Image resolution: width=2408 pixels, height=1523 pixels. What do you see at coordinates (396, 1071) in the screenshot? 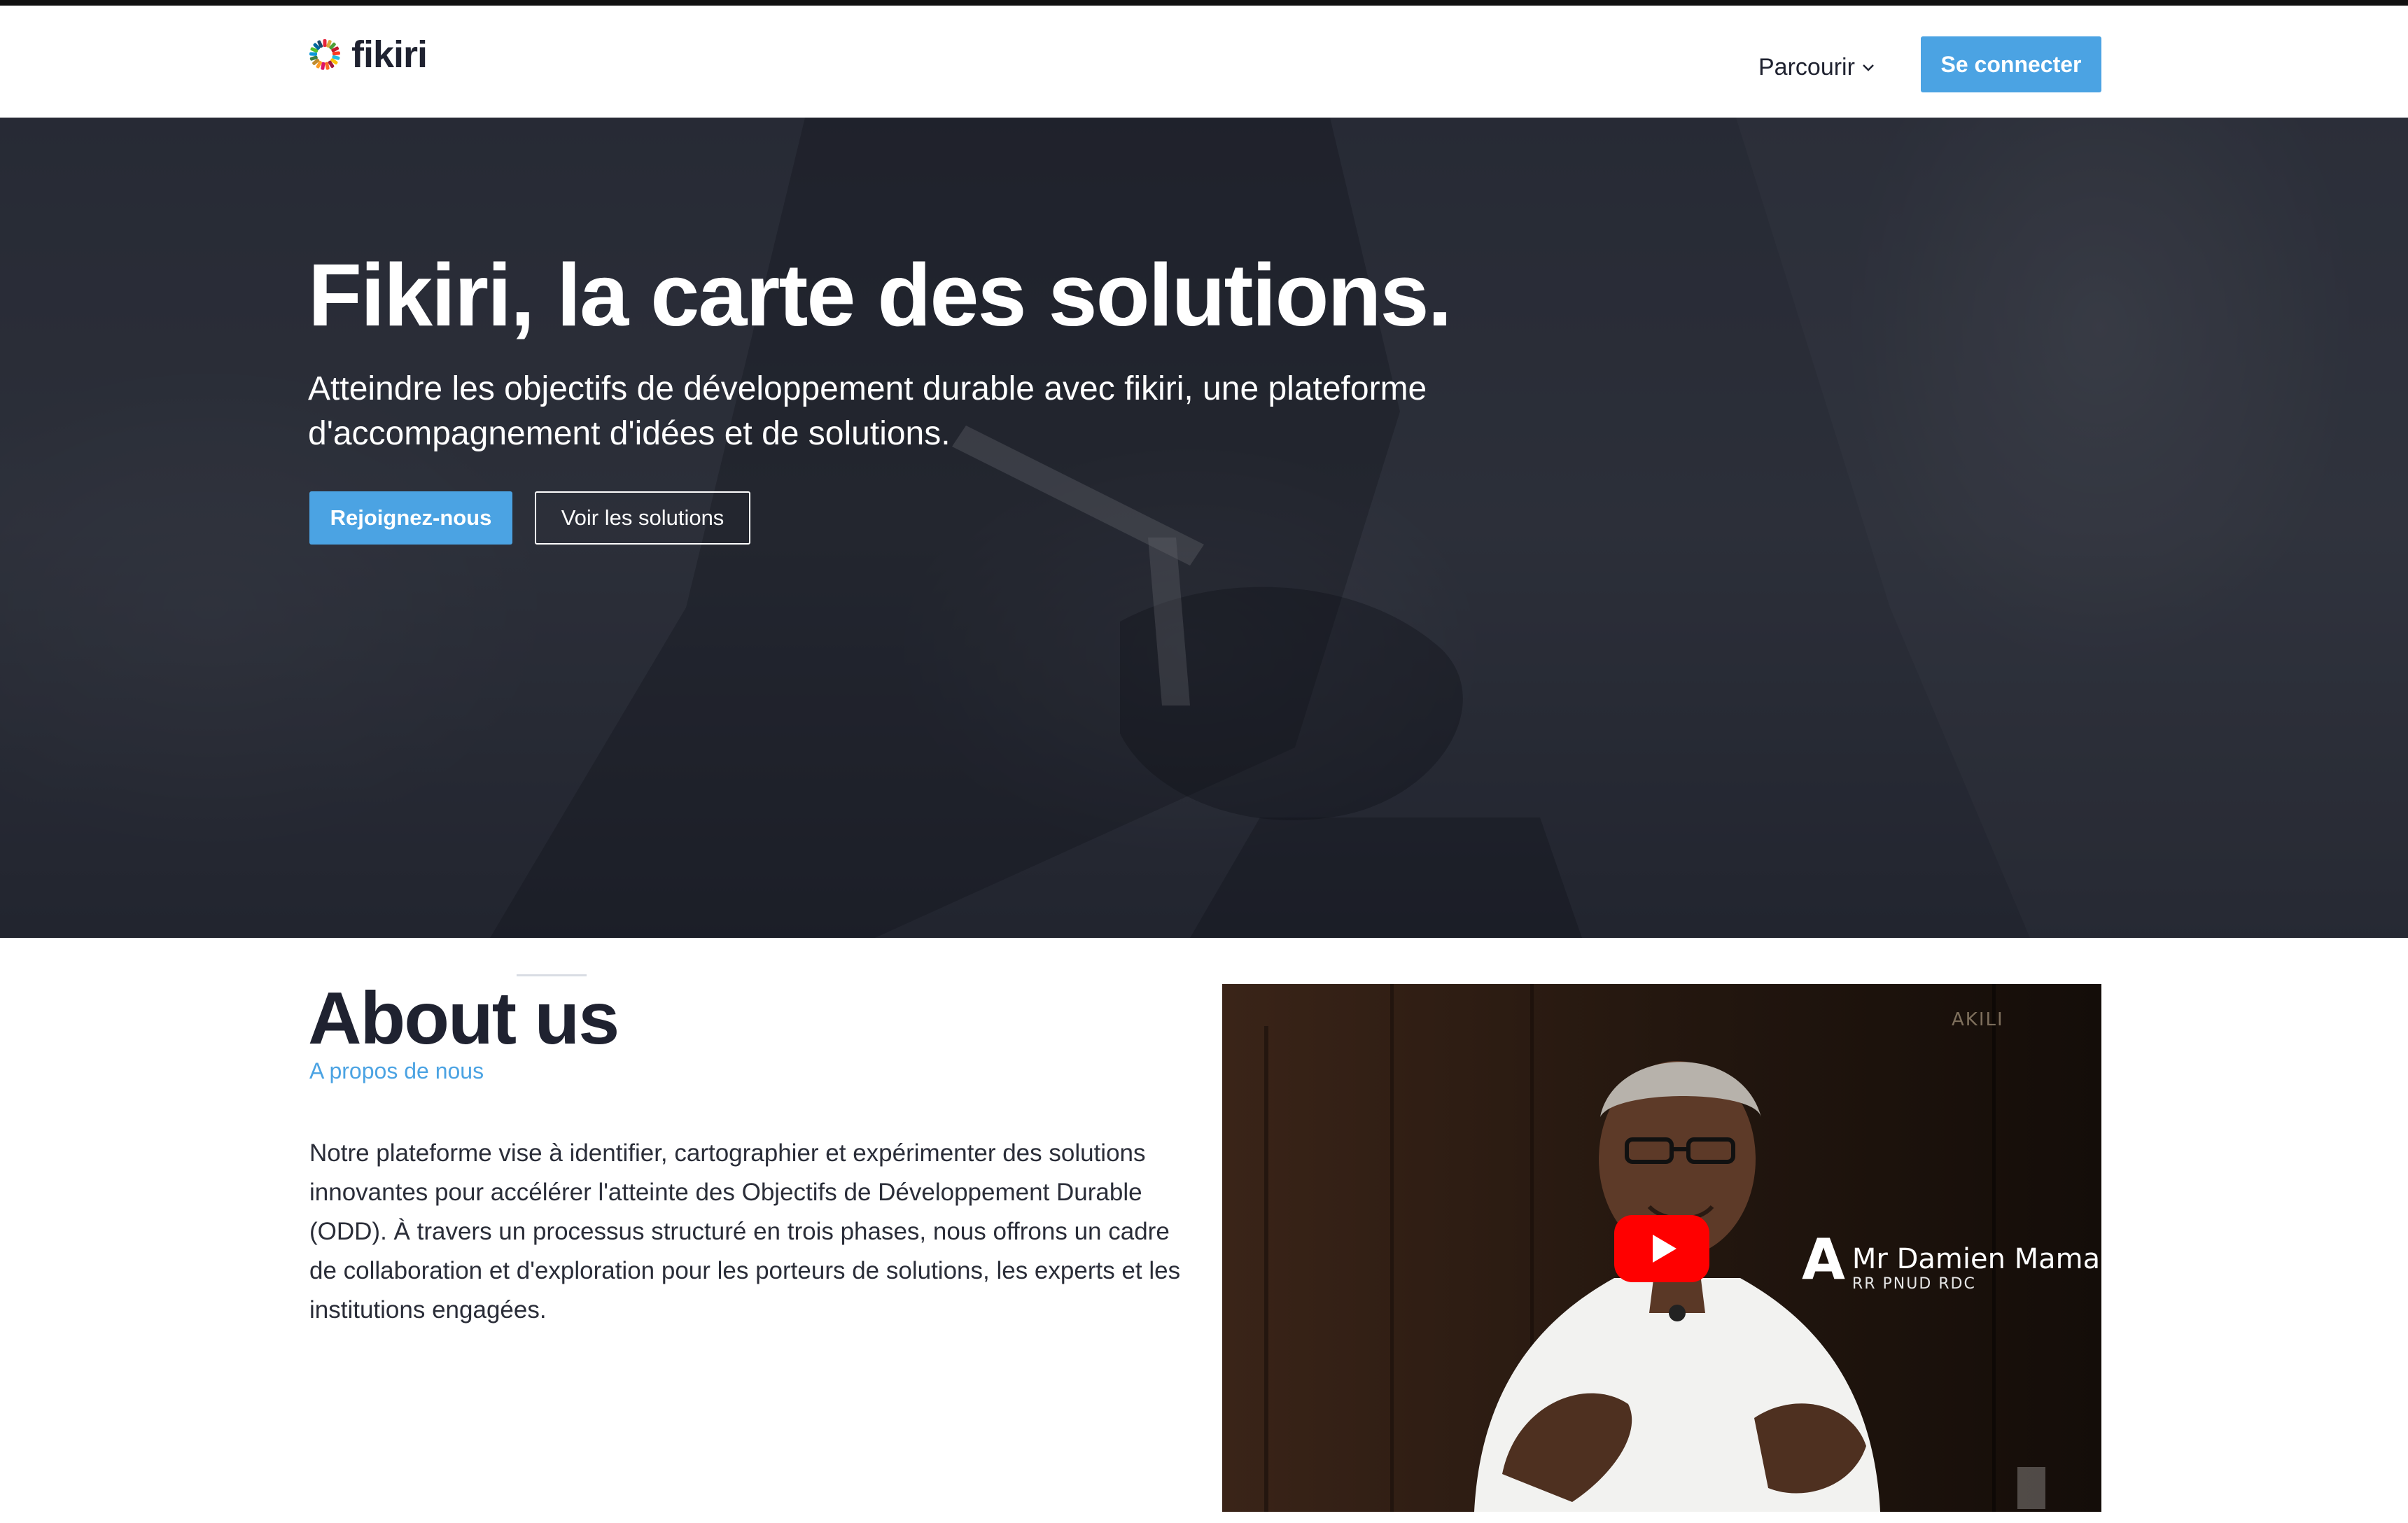
I see `about-subtitle: A propos de nous` at bounding box center [396, 1071].